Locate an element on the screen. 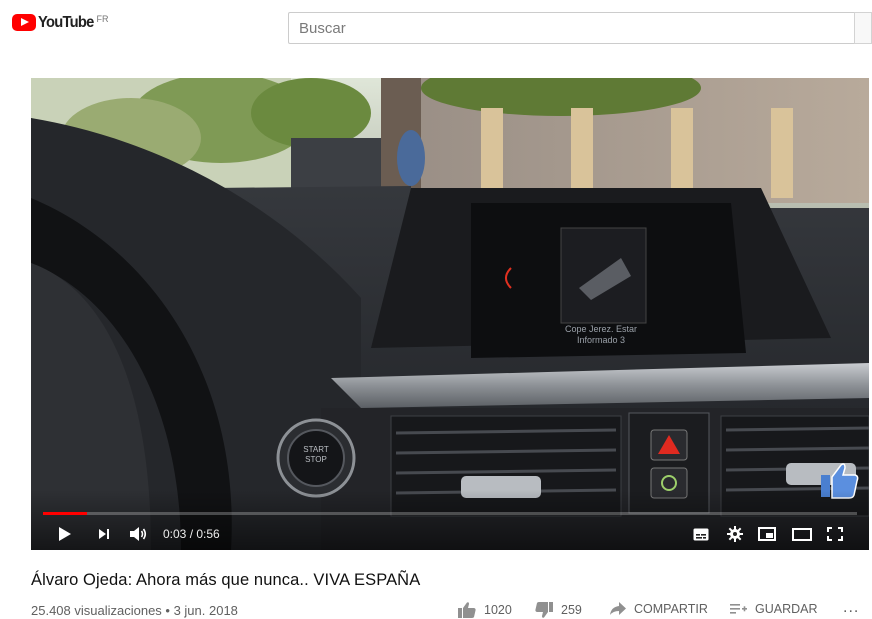 The image size is (872, 619). logo-text: YouTube is located at coordinates (66, 22).